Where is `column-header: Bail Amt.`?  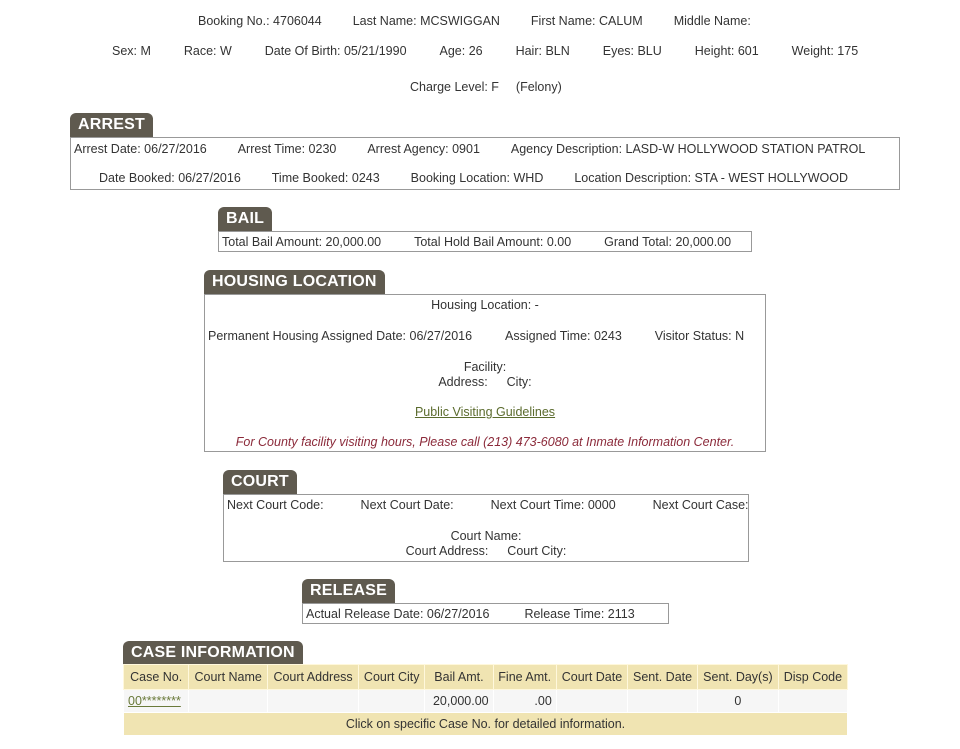
column-header: Bail Amt. is located at coordinates (459, 677).